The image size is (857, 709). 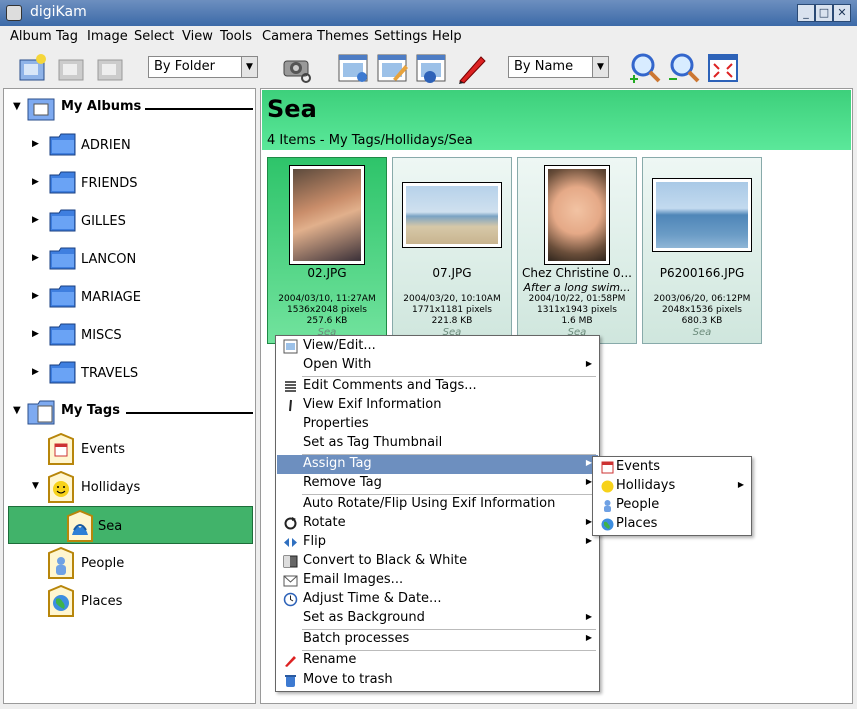 I want to click on delete-album-icon, so click(x=111, y=68).